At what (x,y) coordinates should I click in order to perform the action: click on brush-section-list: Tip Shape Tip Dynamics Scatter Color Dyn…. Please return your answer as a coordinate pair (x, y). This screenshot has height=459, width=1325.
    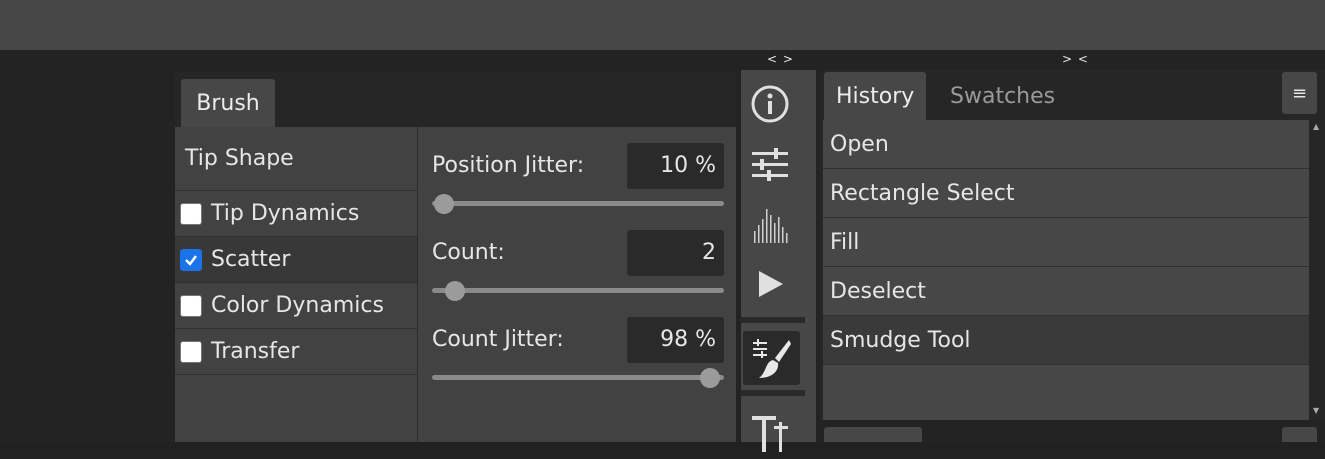
    Looking at the image, I should click on (296, 284).